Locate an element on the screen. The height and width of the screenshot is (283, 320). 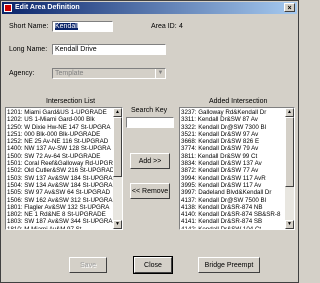
add-button: Add >> is located at coordinates (150, 161).